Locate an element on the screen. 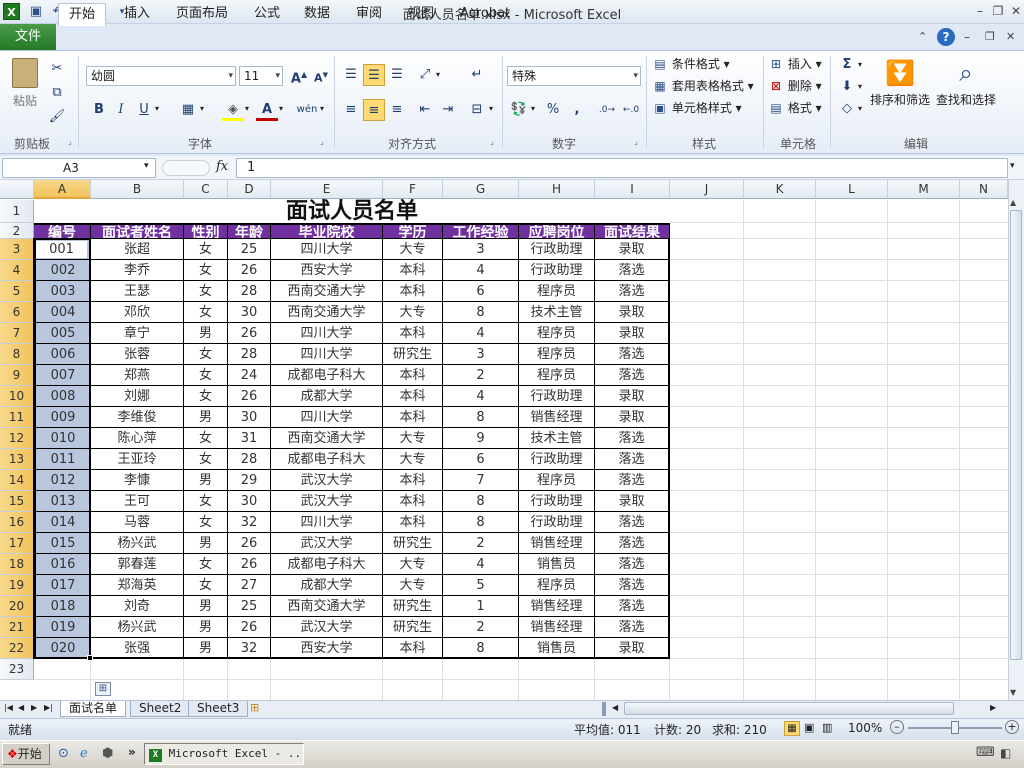  table-cell: 1 is located at coordinates (481, 606).